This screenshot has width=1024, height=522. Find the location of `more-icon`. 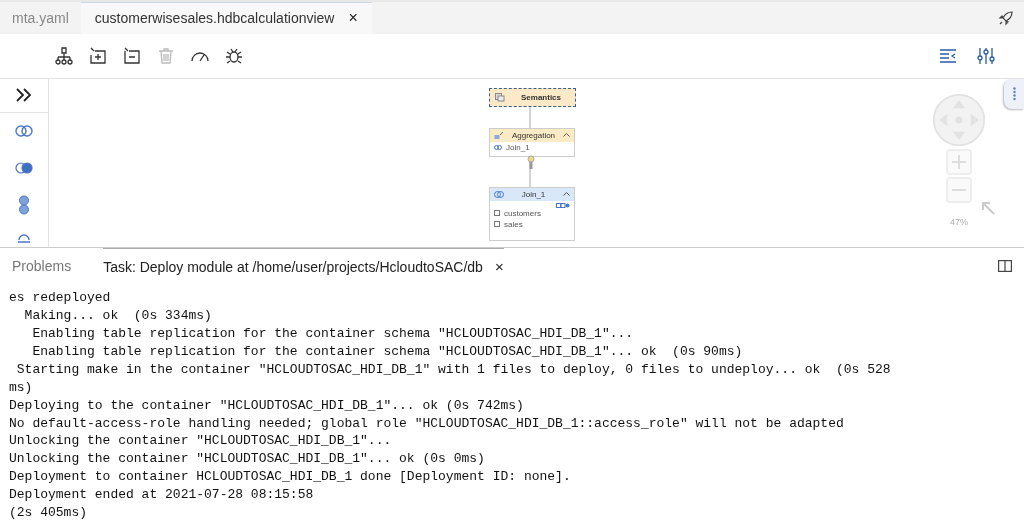

more-icon is located at coordinates (1014, 93).